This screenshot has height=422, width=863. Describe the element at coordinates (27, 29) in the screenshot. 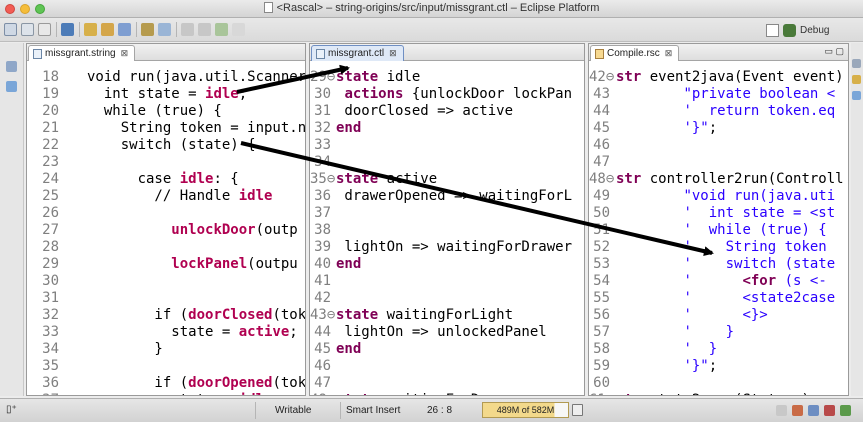

I see `save-icon` at that location.